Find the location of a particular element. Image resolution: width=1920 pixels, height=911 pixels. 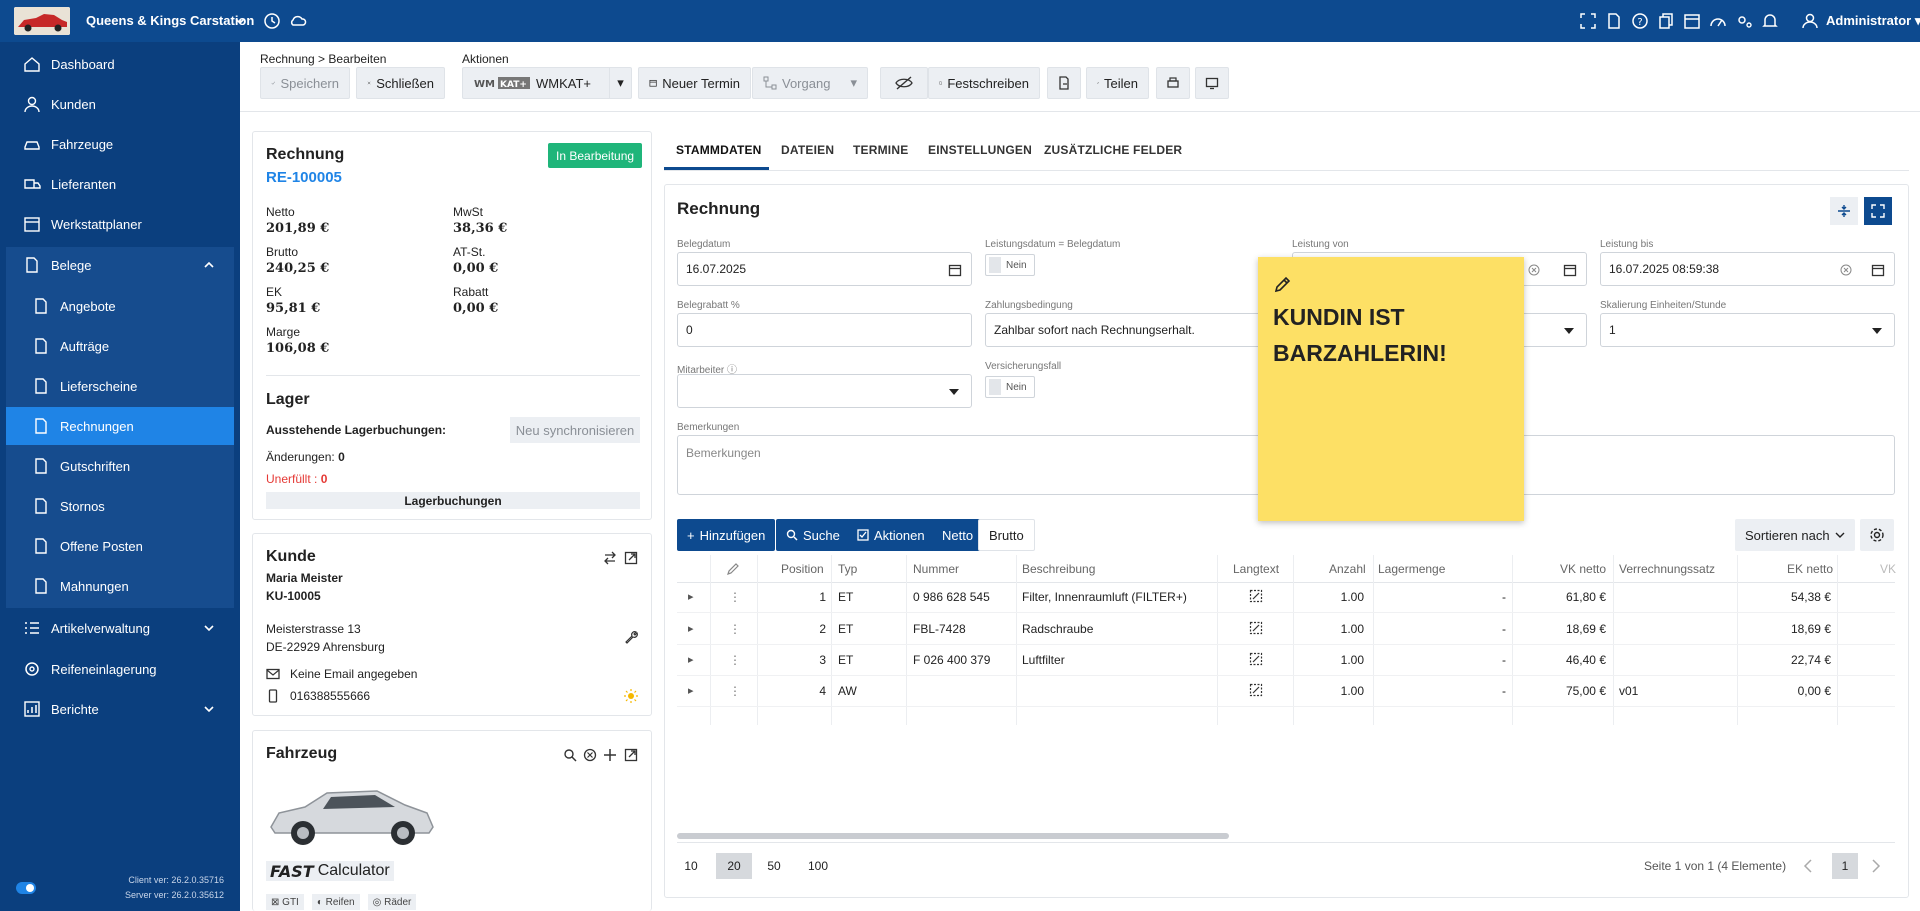

sidebar-item-berichte: Berichte is located at coordinates (117, 709).